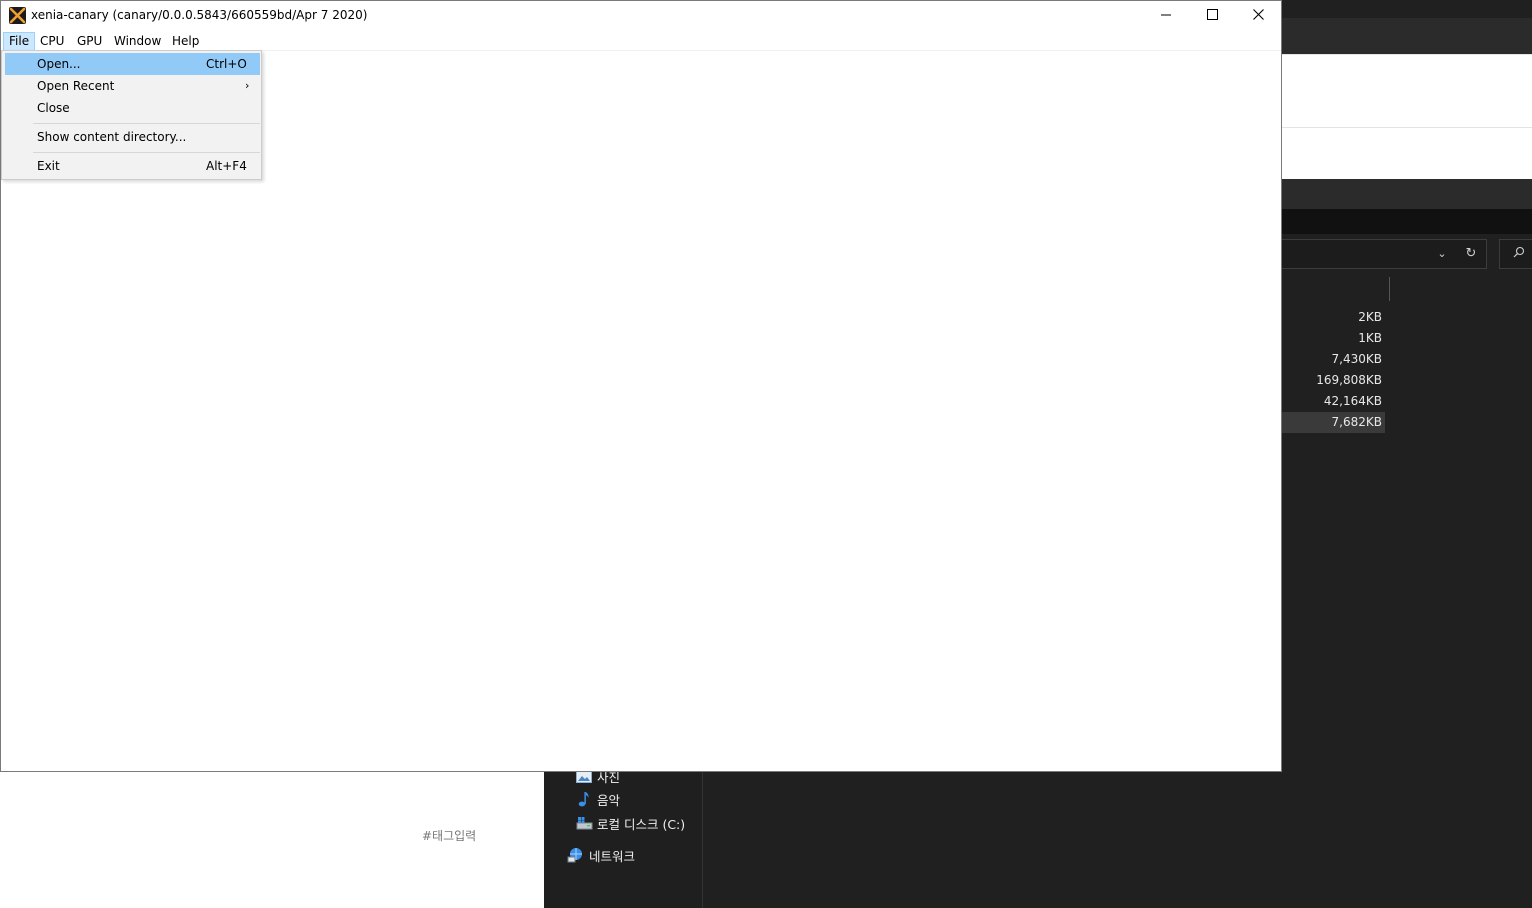 The height and width of the screenshot is (908, 1532). Describe the element at coordinates (1384, 254) in the screenshot. I see `explorer-address-bar` at that location.